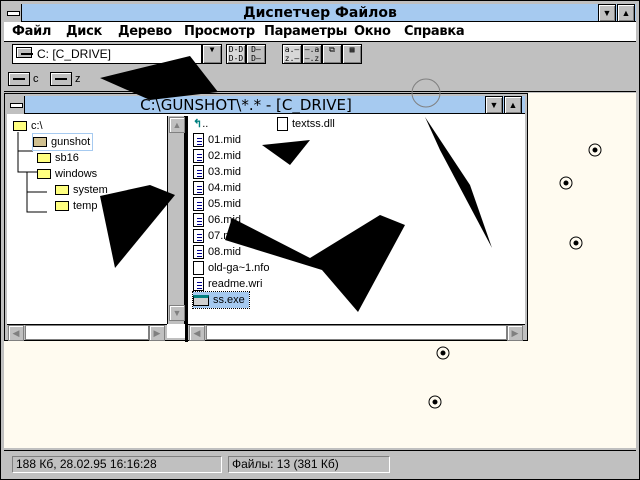 Image resolution: width=640 pixels, height=480 pixels. What do you see at coordinates (212, 54) in the screenshot?
I see `drive-dropdown-button: ▼` at bounding box center [212, 54].